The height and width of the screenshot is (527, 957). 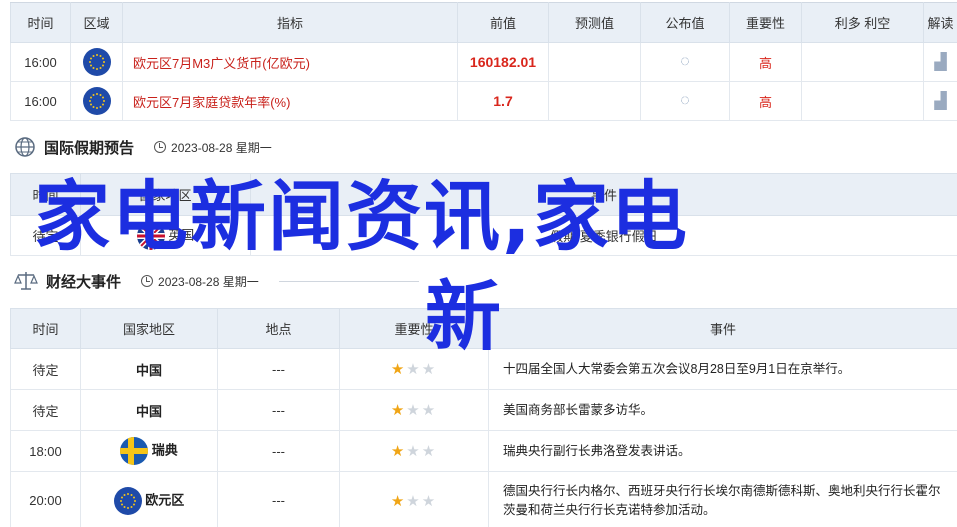 I want to click on indicator-name: 欧元区7月家庭贷款年率(%), so click(x=290, y=101).